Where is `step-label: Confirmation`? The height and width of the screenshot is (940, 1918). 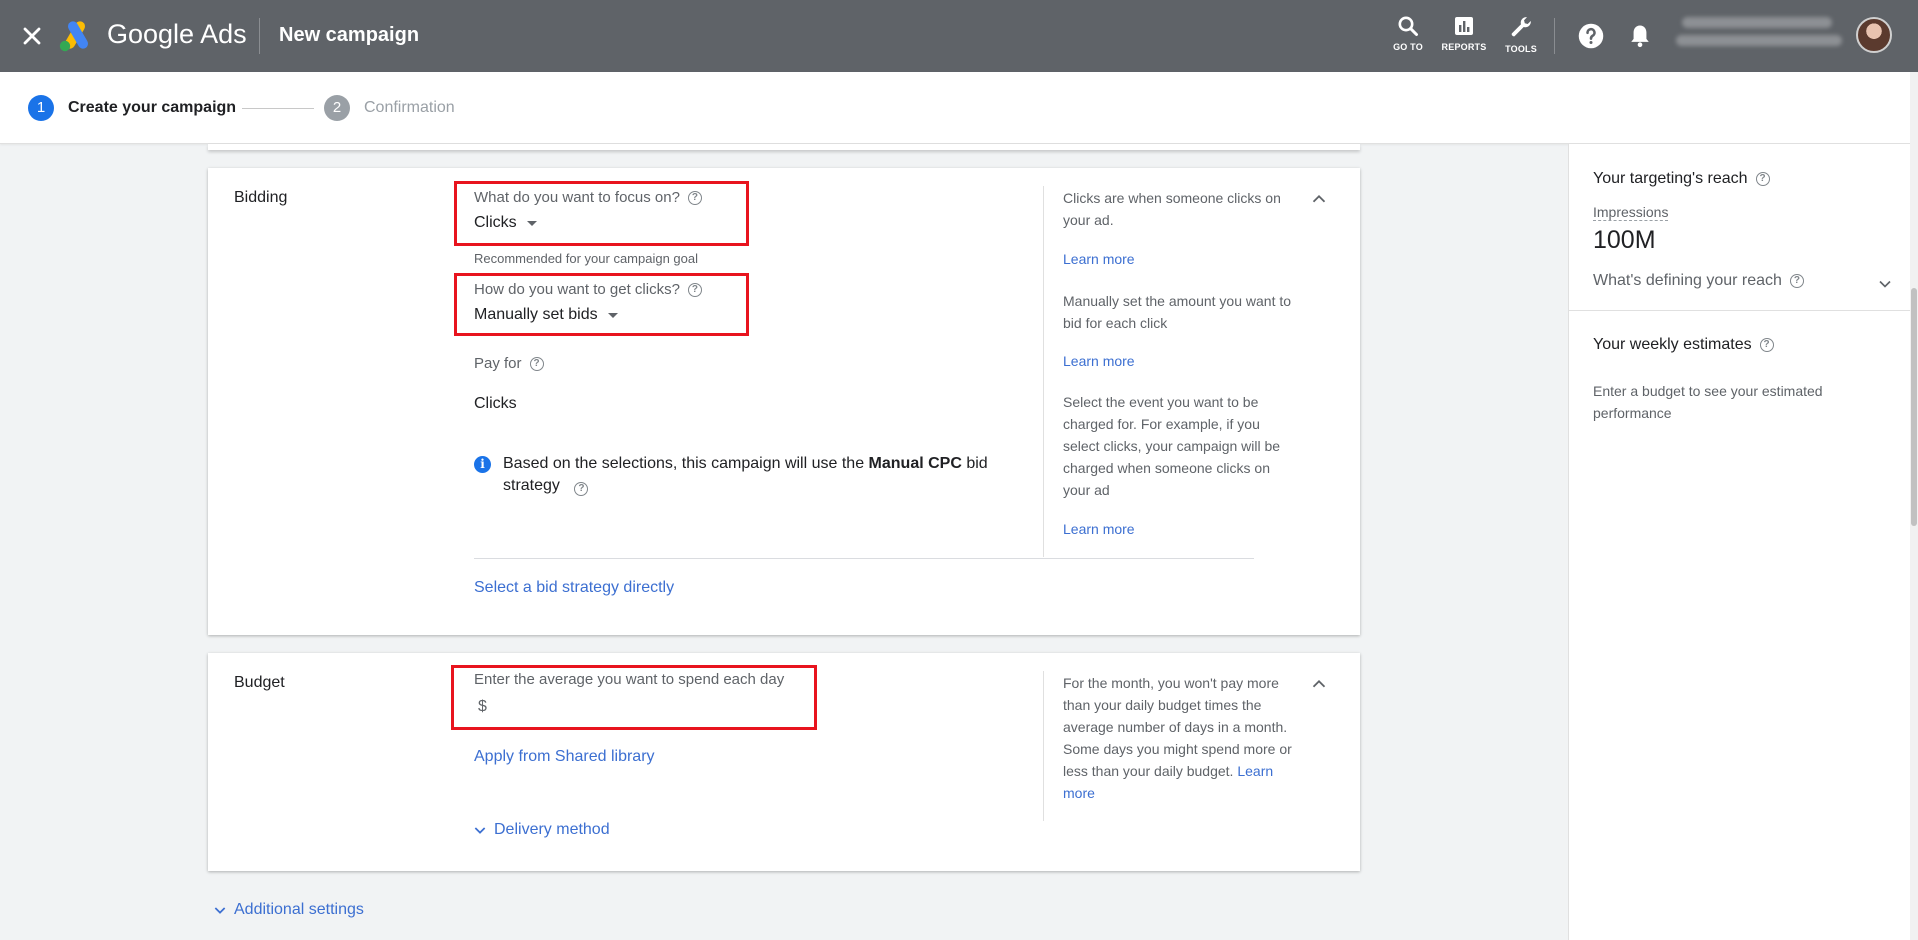
step-label: Confirmation is located at coordinates (409, 107).